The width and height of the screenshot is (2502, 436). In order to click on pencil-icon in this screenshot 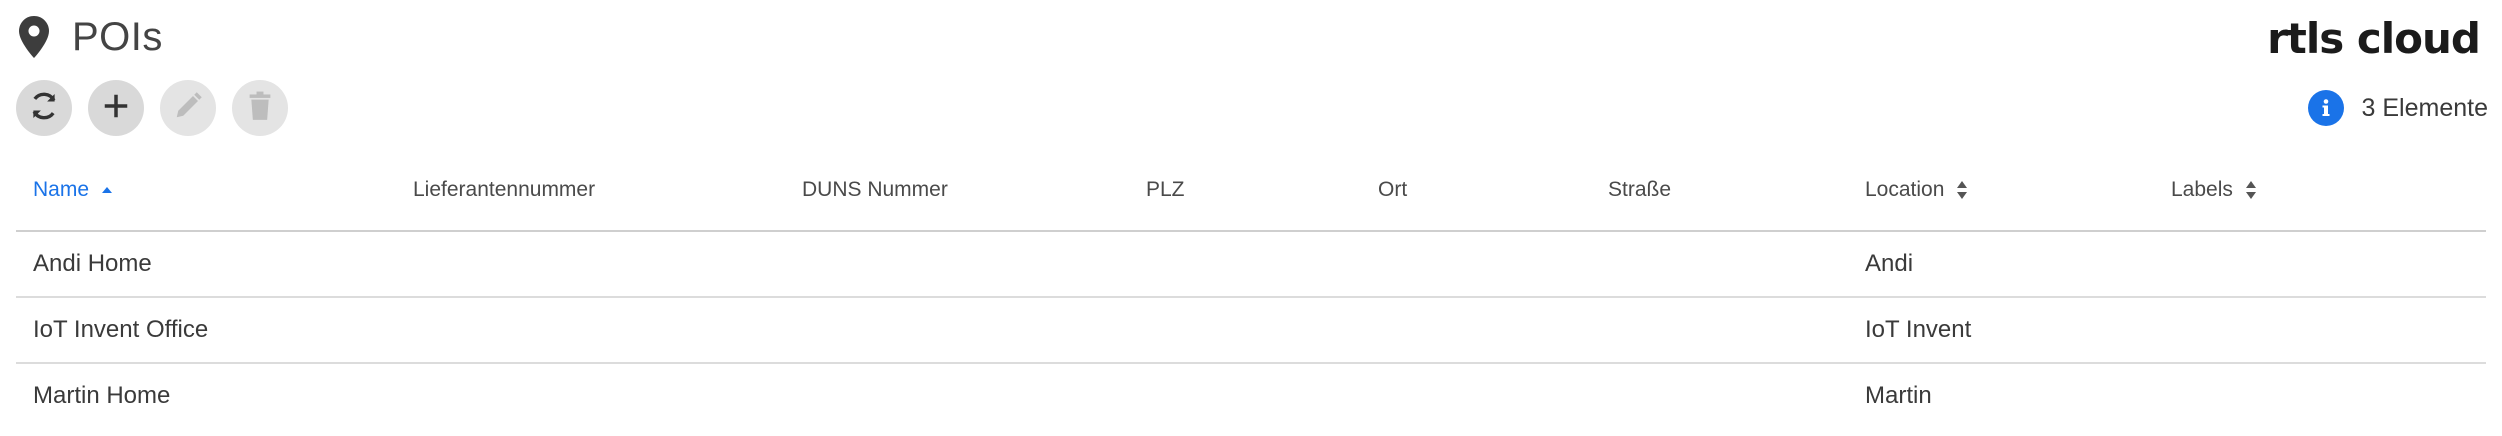, I will do `click(188, 108)`.